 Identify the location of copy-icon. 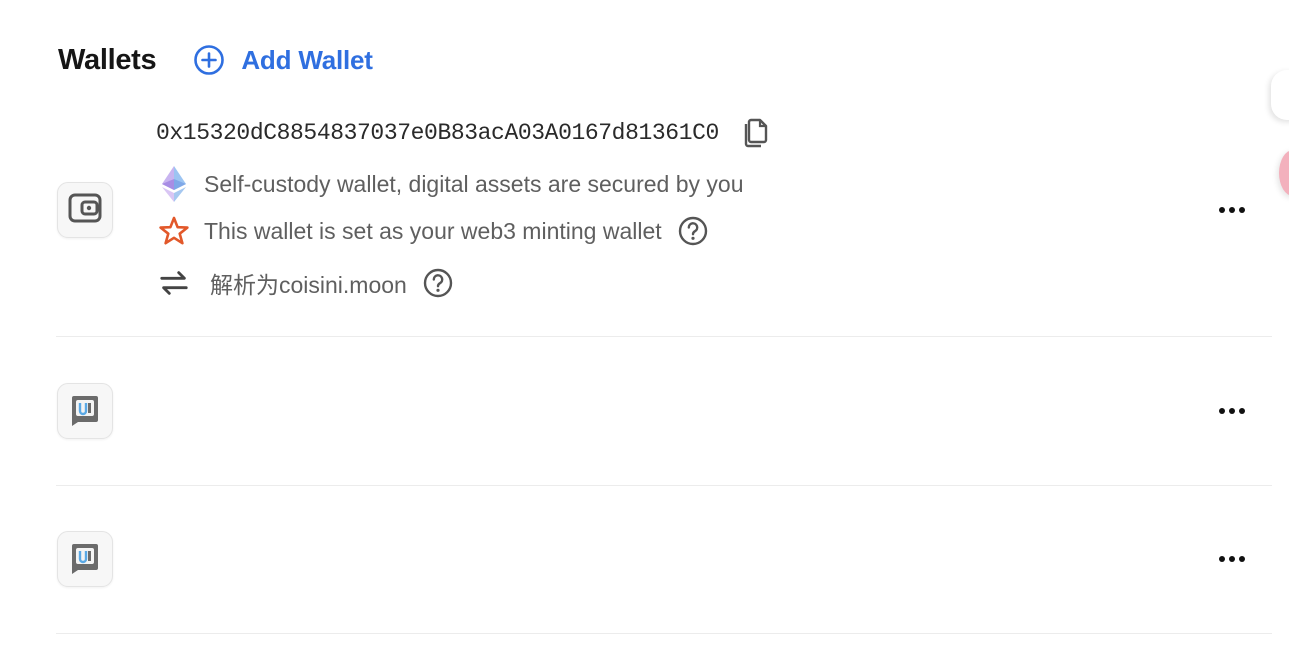
(755, 133).